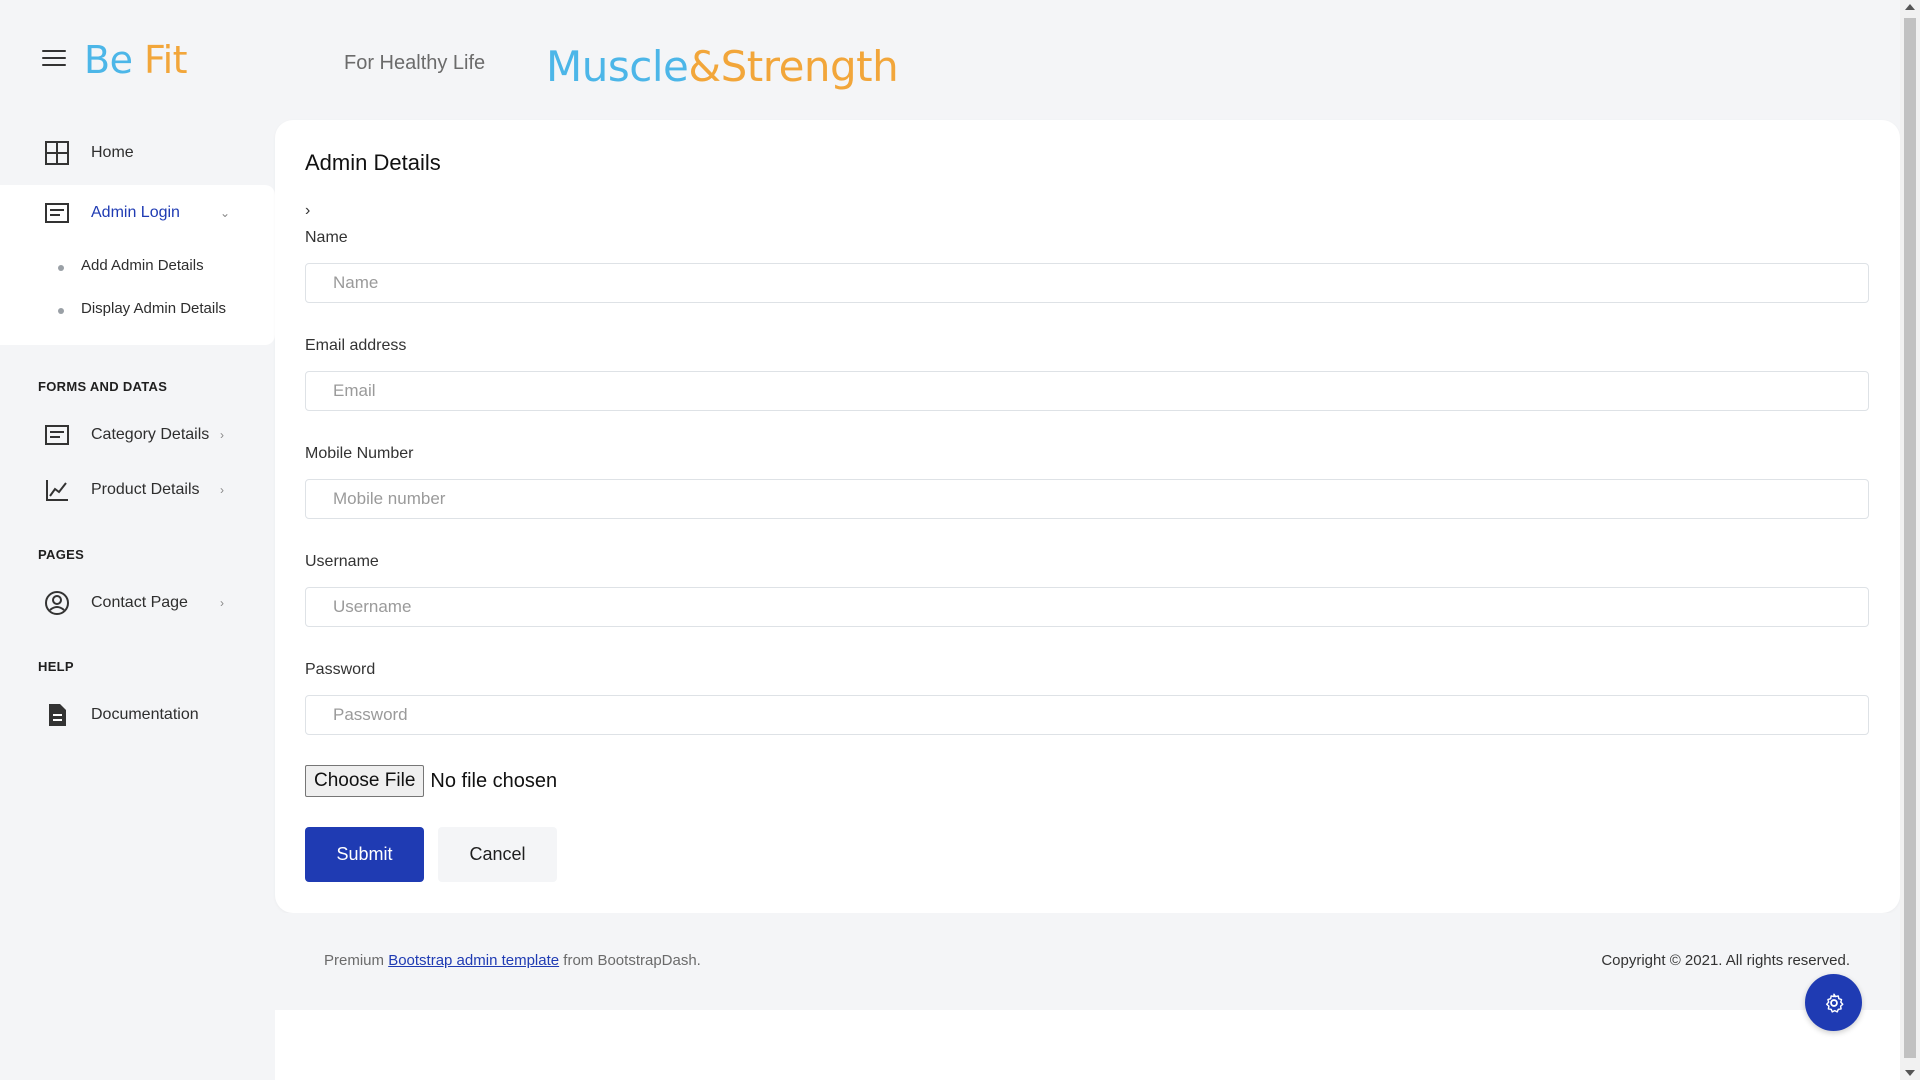  Describe the element at coordinates (112, 152) in the screenshot. I see `sidebar-label-home: Home` at that location.